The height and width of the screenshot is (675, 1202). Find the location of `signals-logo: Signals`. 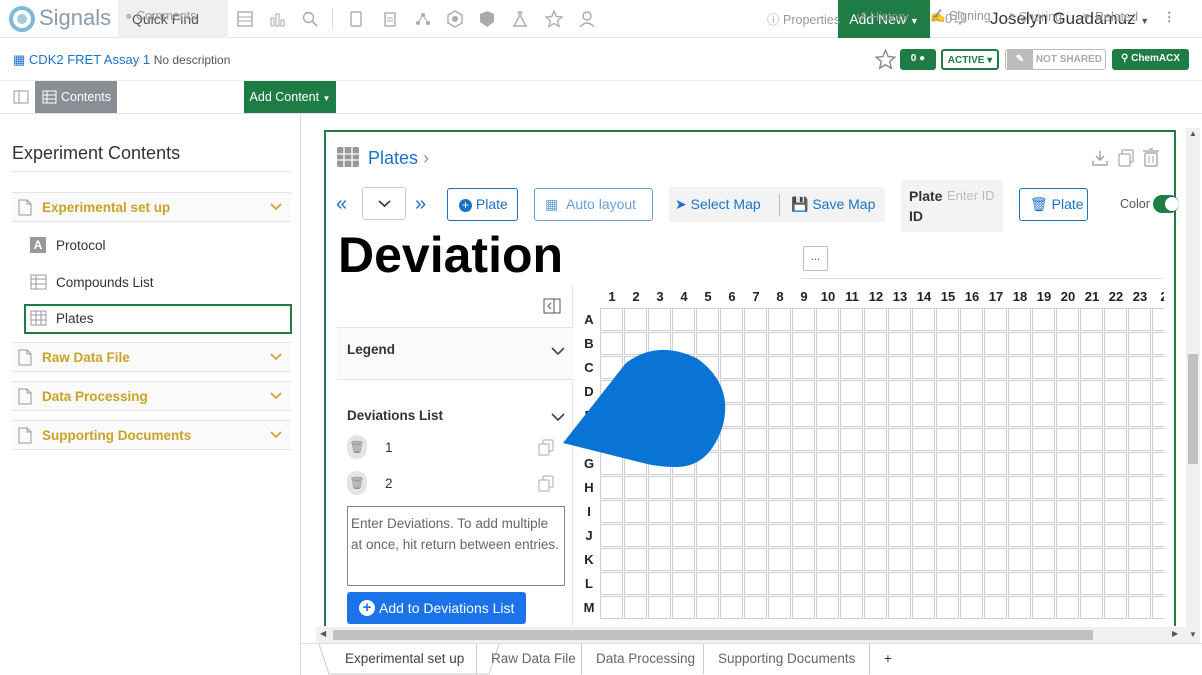

signals-logo: Signals is located at coordinates (59, 19).